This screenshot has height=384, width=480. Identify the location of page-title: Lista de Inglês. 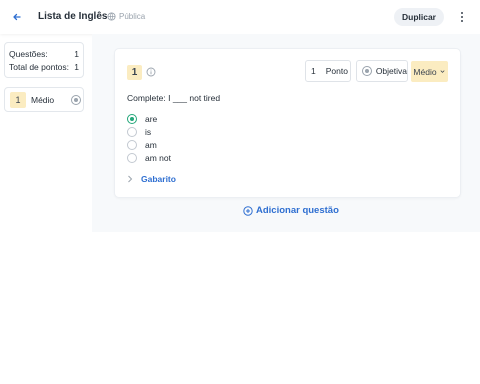
(73, 16).